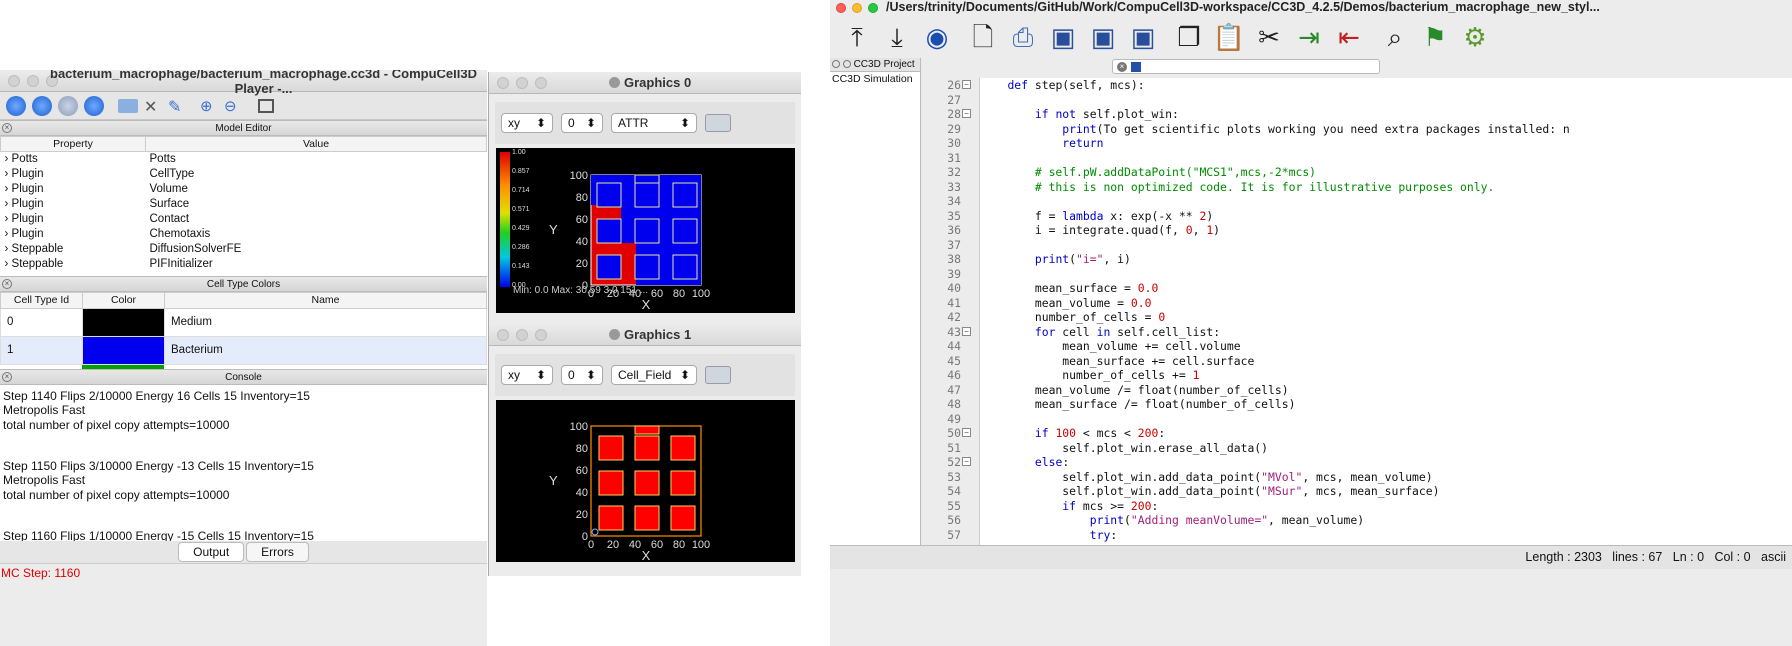 Image resolution: width=1792 pixels, height=646 pixels. What do you see at coordinates (1103, 38) in the screenshot?
I see `save-as-icon: ▣` at bounding box center [1103, 38].